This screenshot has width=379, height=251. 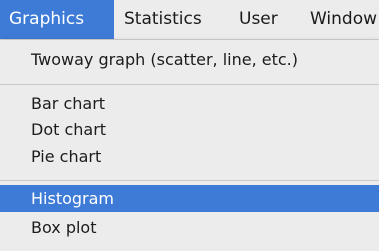 I want to click on menu-window: Window, so click(x=343, y=19).